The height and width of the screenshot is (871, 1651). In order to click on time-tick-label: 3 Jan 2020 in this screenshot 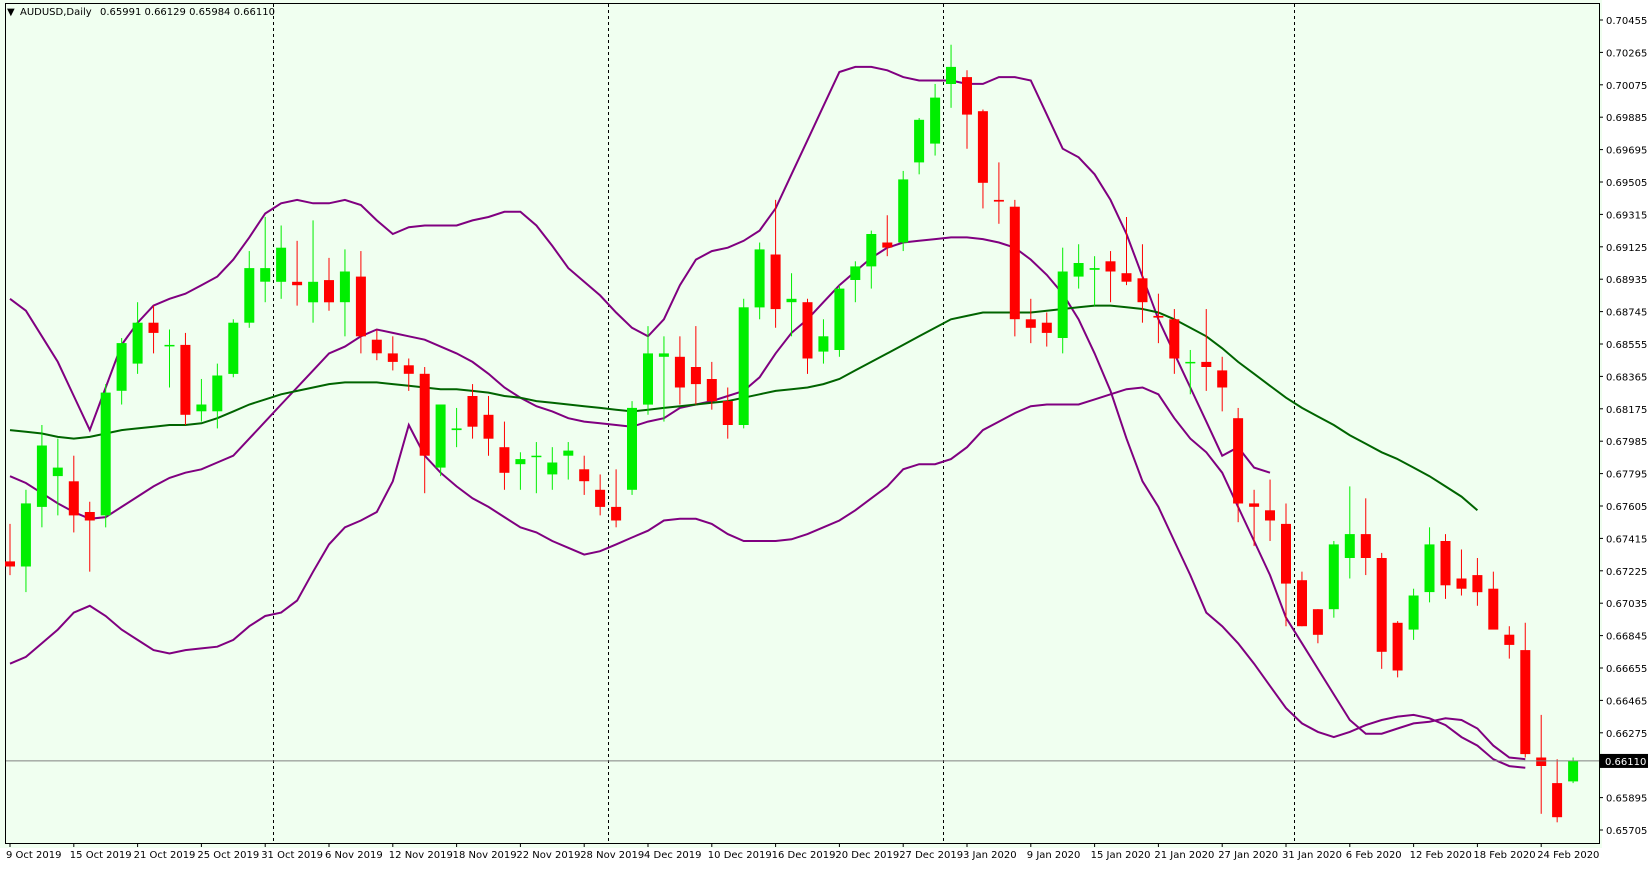, I will do `click(990, 855)`.